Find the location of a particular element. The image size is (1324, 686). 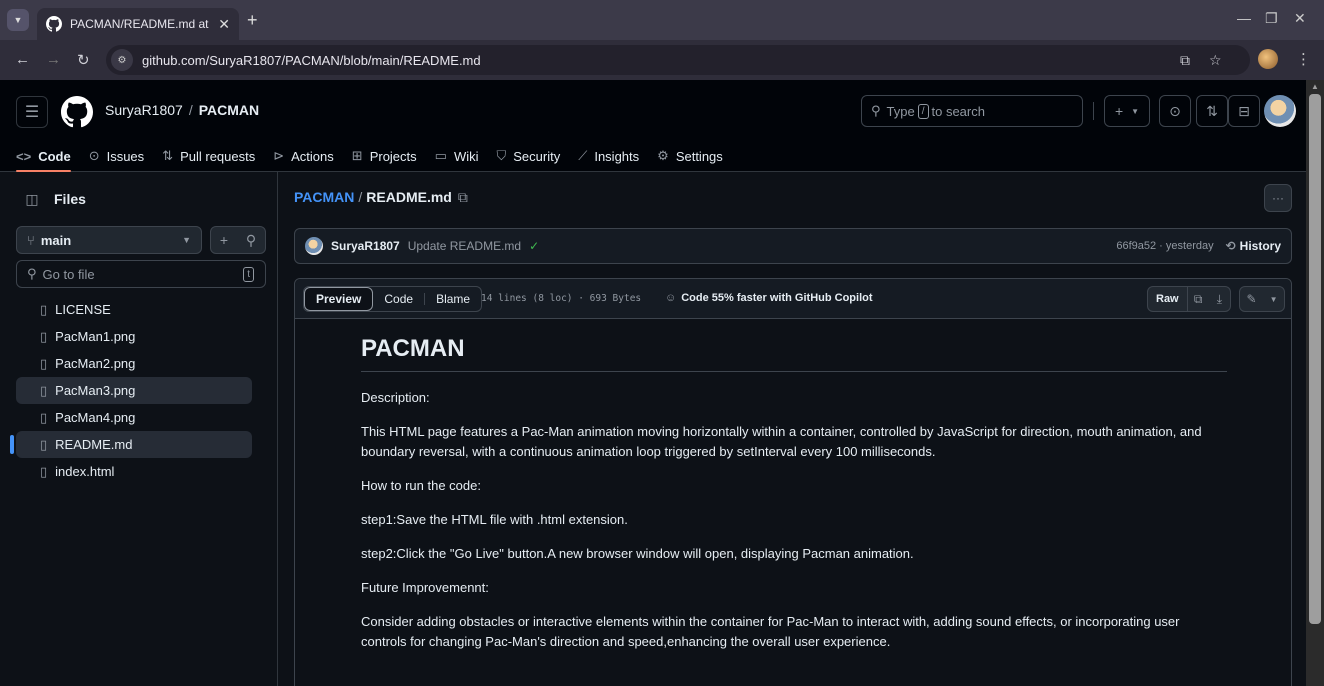

new-tab-icon: + is located at coordinates (252, 20).